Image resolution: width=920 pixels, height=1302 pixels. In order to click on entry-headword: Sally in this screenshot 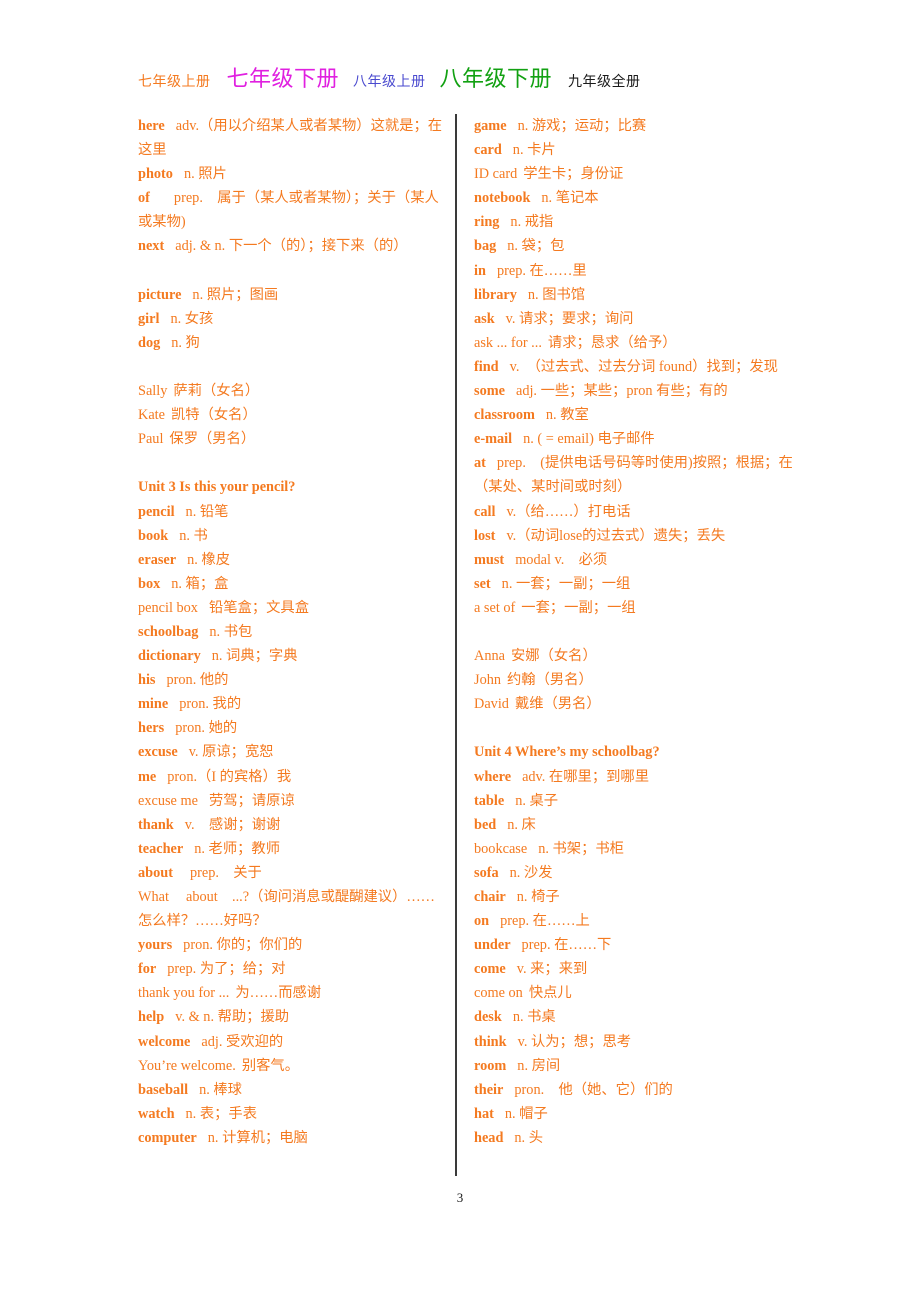, I will do `click(153, 391)`.